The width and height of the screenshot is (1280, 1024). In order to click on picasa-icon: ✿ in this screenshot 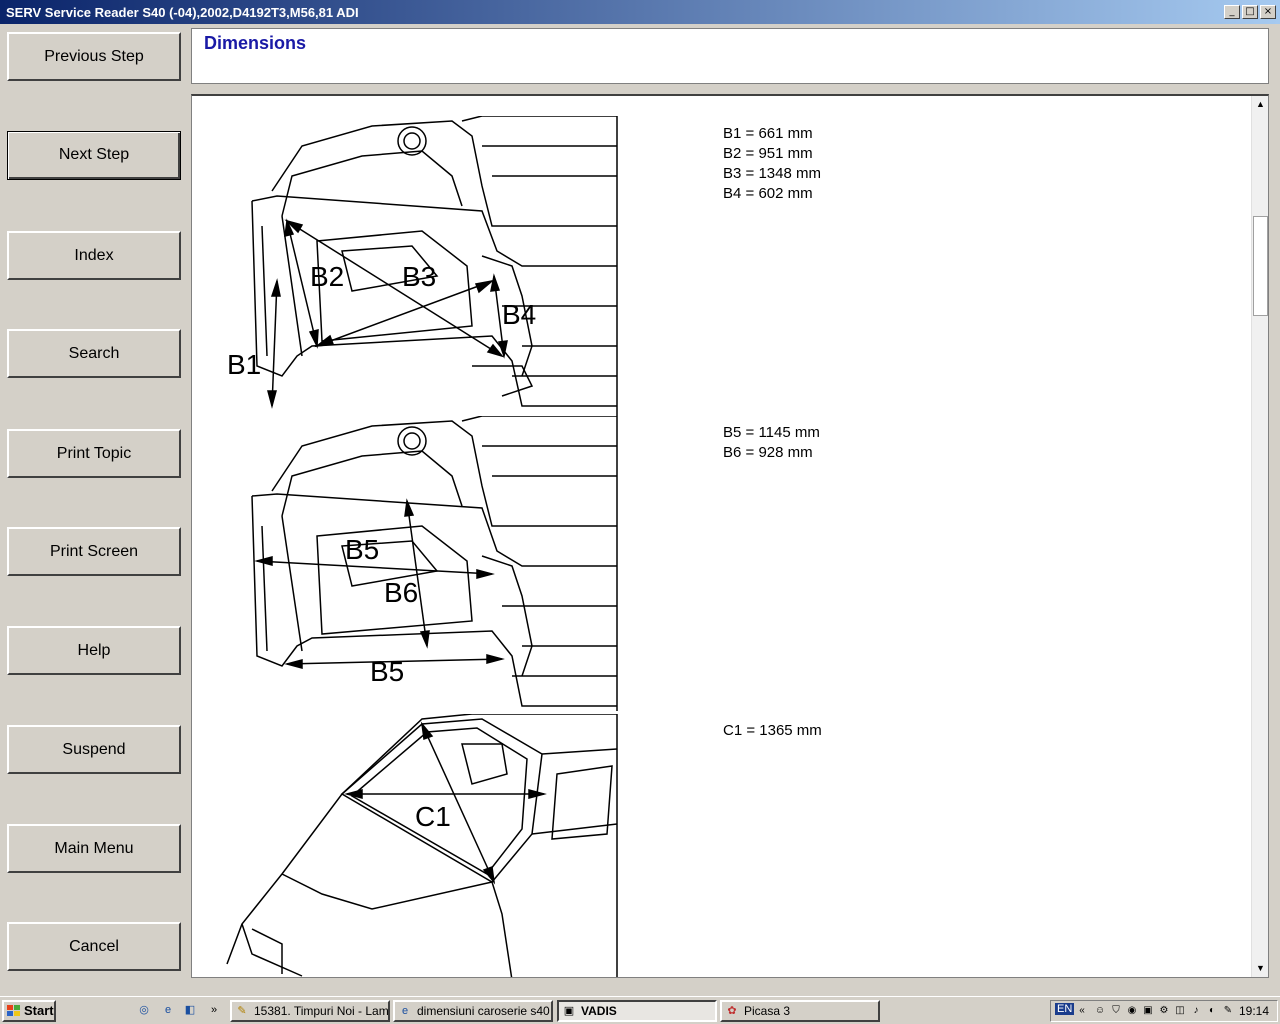, I will do `click(732, 1011)`.